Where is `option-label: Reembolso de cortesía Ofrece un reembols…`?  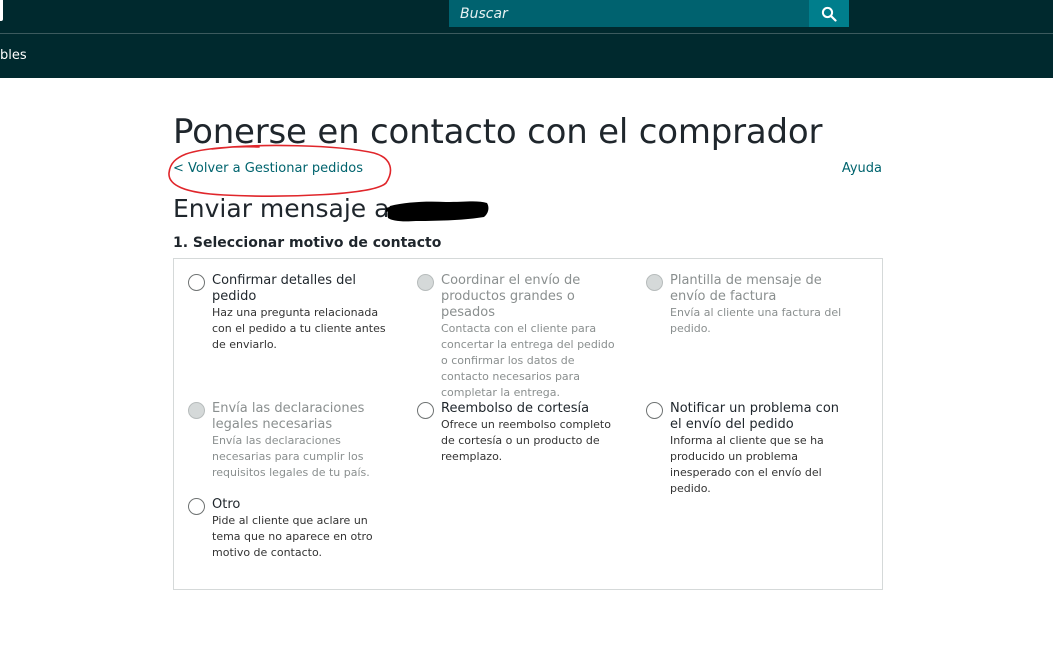 option-label: Reembolso de cortesía Ofrece un reembols… is located at coordinates (531, 433).